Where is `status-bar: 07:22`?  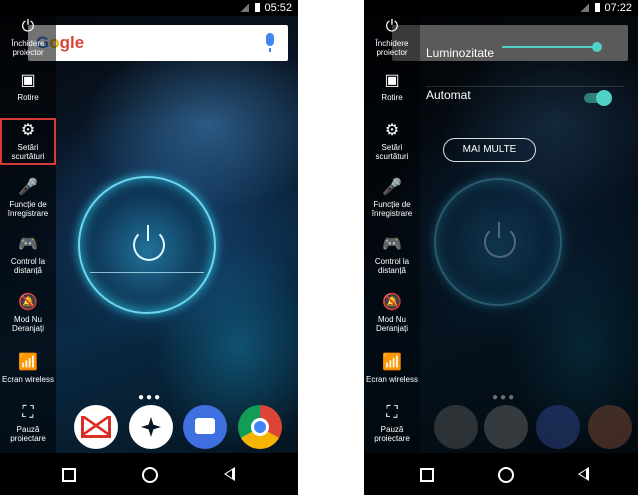 status-bar: 07:22 is located at coordinates (501, 8).